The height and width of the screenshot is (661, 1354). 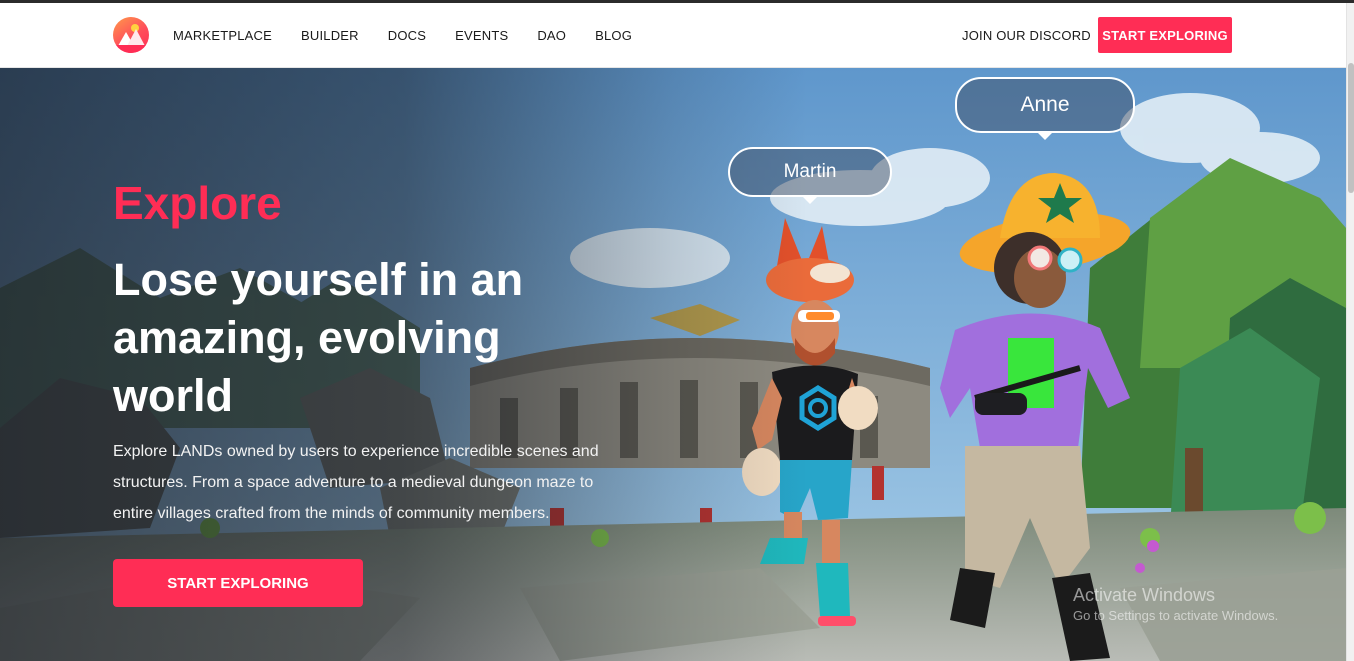 What do you see at coordinates (238, 583) in the screenshot?
I see `hero-start-exploring-button: START EXPLORING` at bounding box center [238, 583].